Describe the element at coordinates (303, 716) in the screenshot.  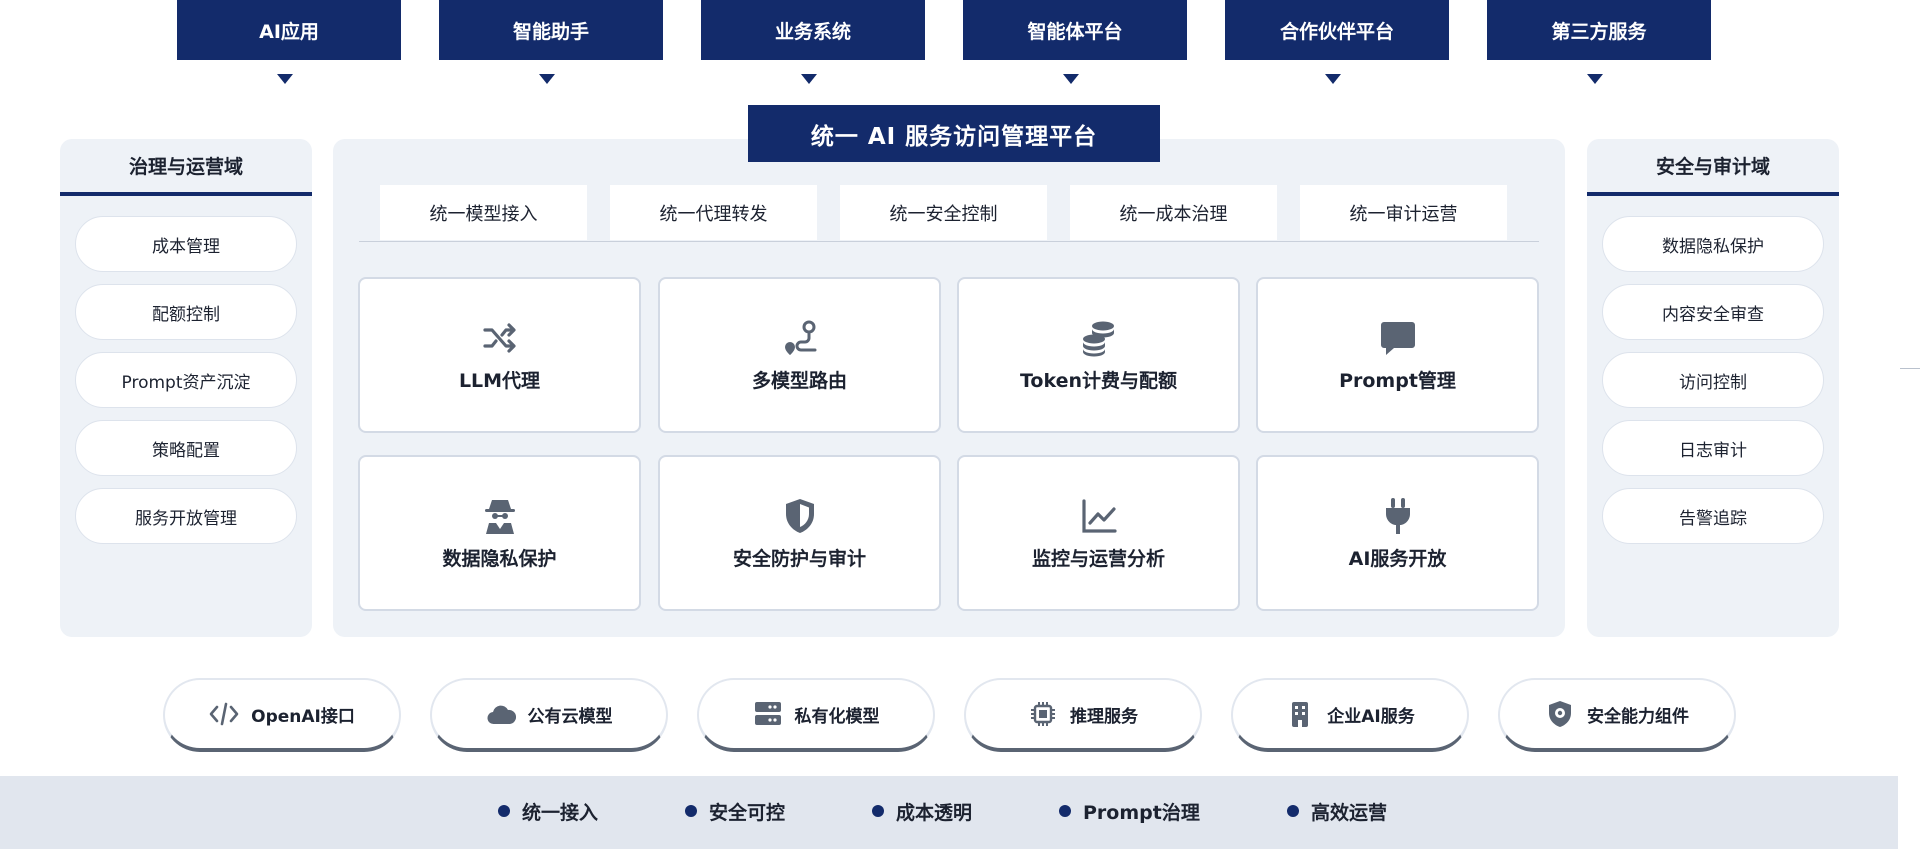
I see `provider-label: OpenAI接口` at that location.